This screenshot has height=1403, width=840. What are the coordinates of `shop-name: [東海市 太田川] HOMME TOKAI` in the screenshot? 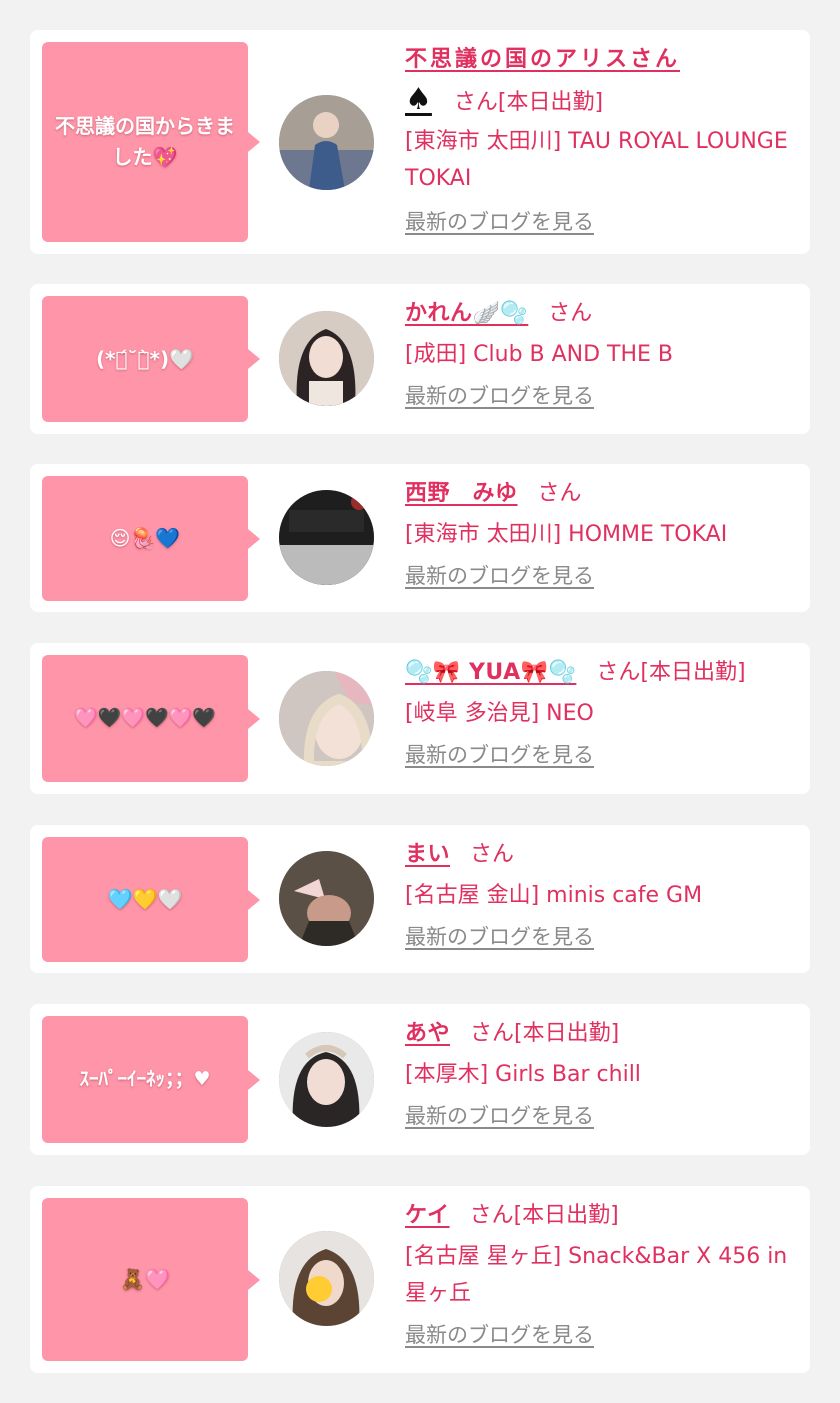 It's located at (566, 534).